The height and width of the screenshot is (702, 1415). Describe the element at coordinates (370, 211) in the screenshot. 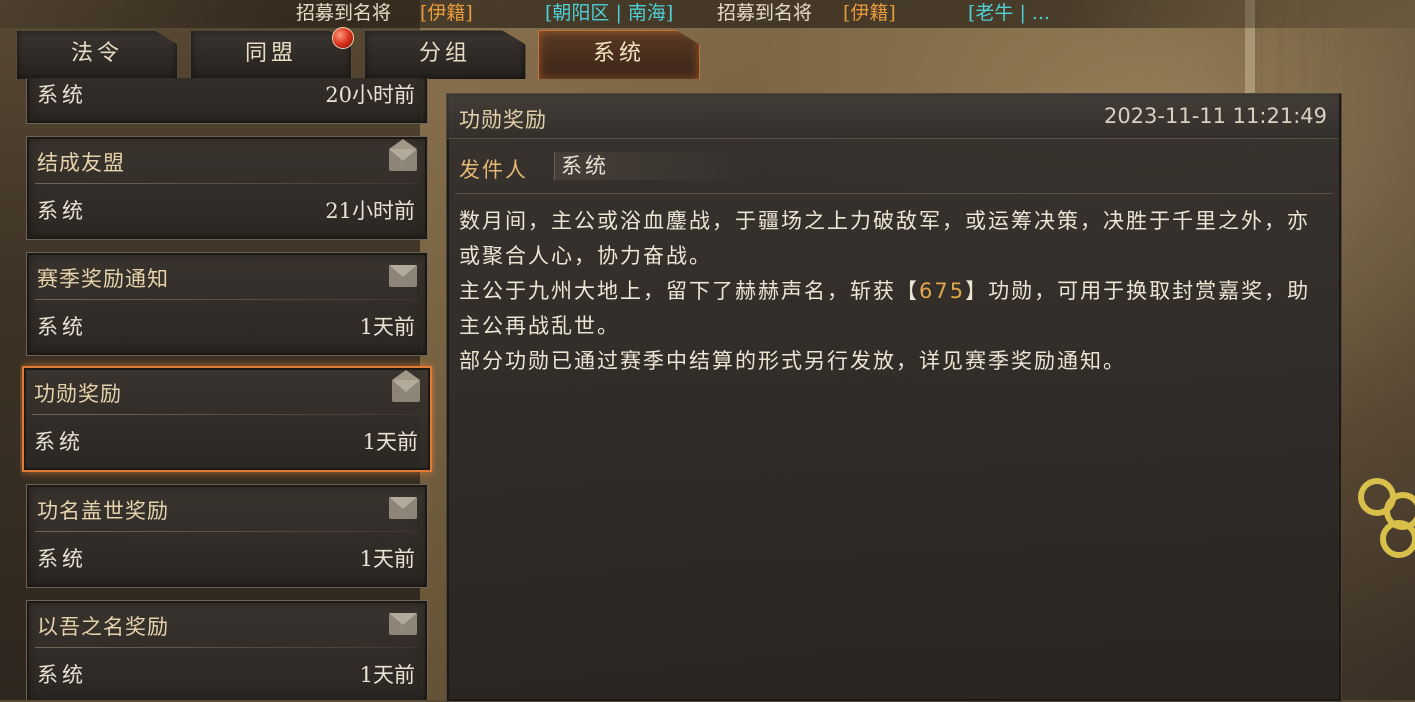

I see `mail-time: 21小时前` at that location.